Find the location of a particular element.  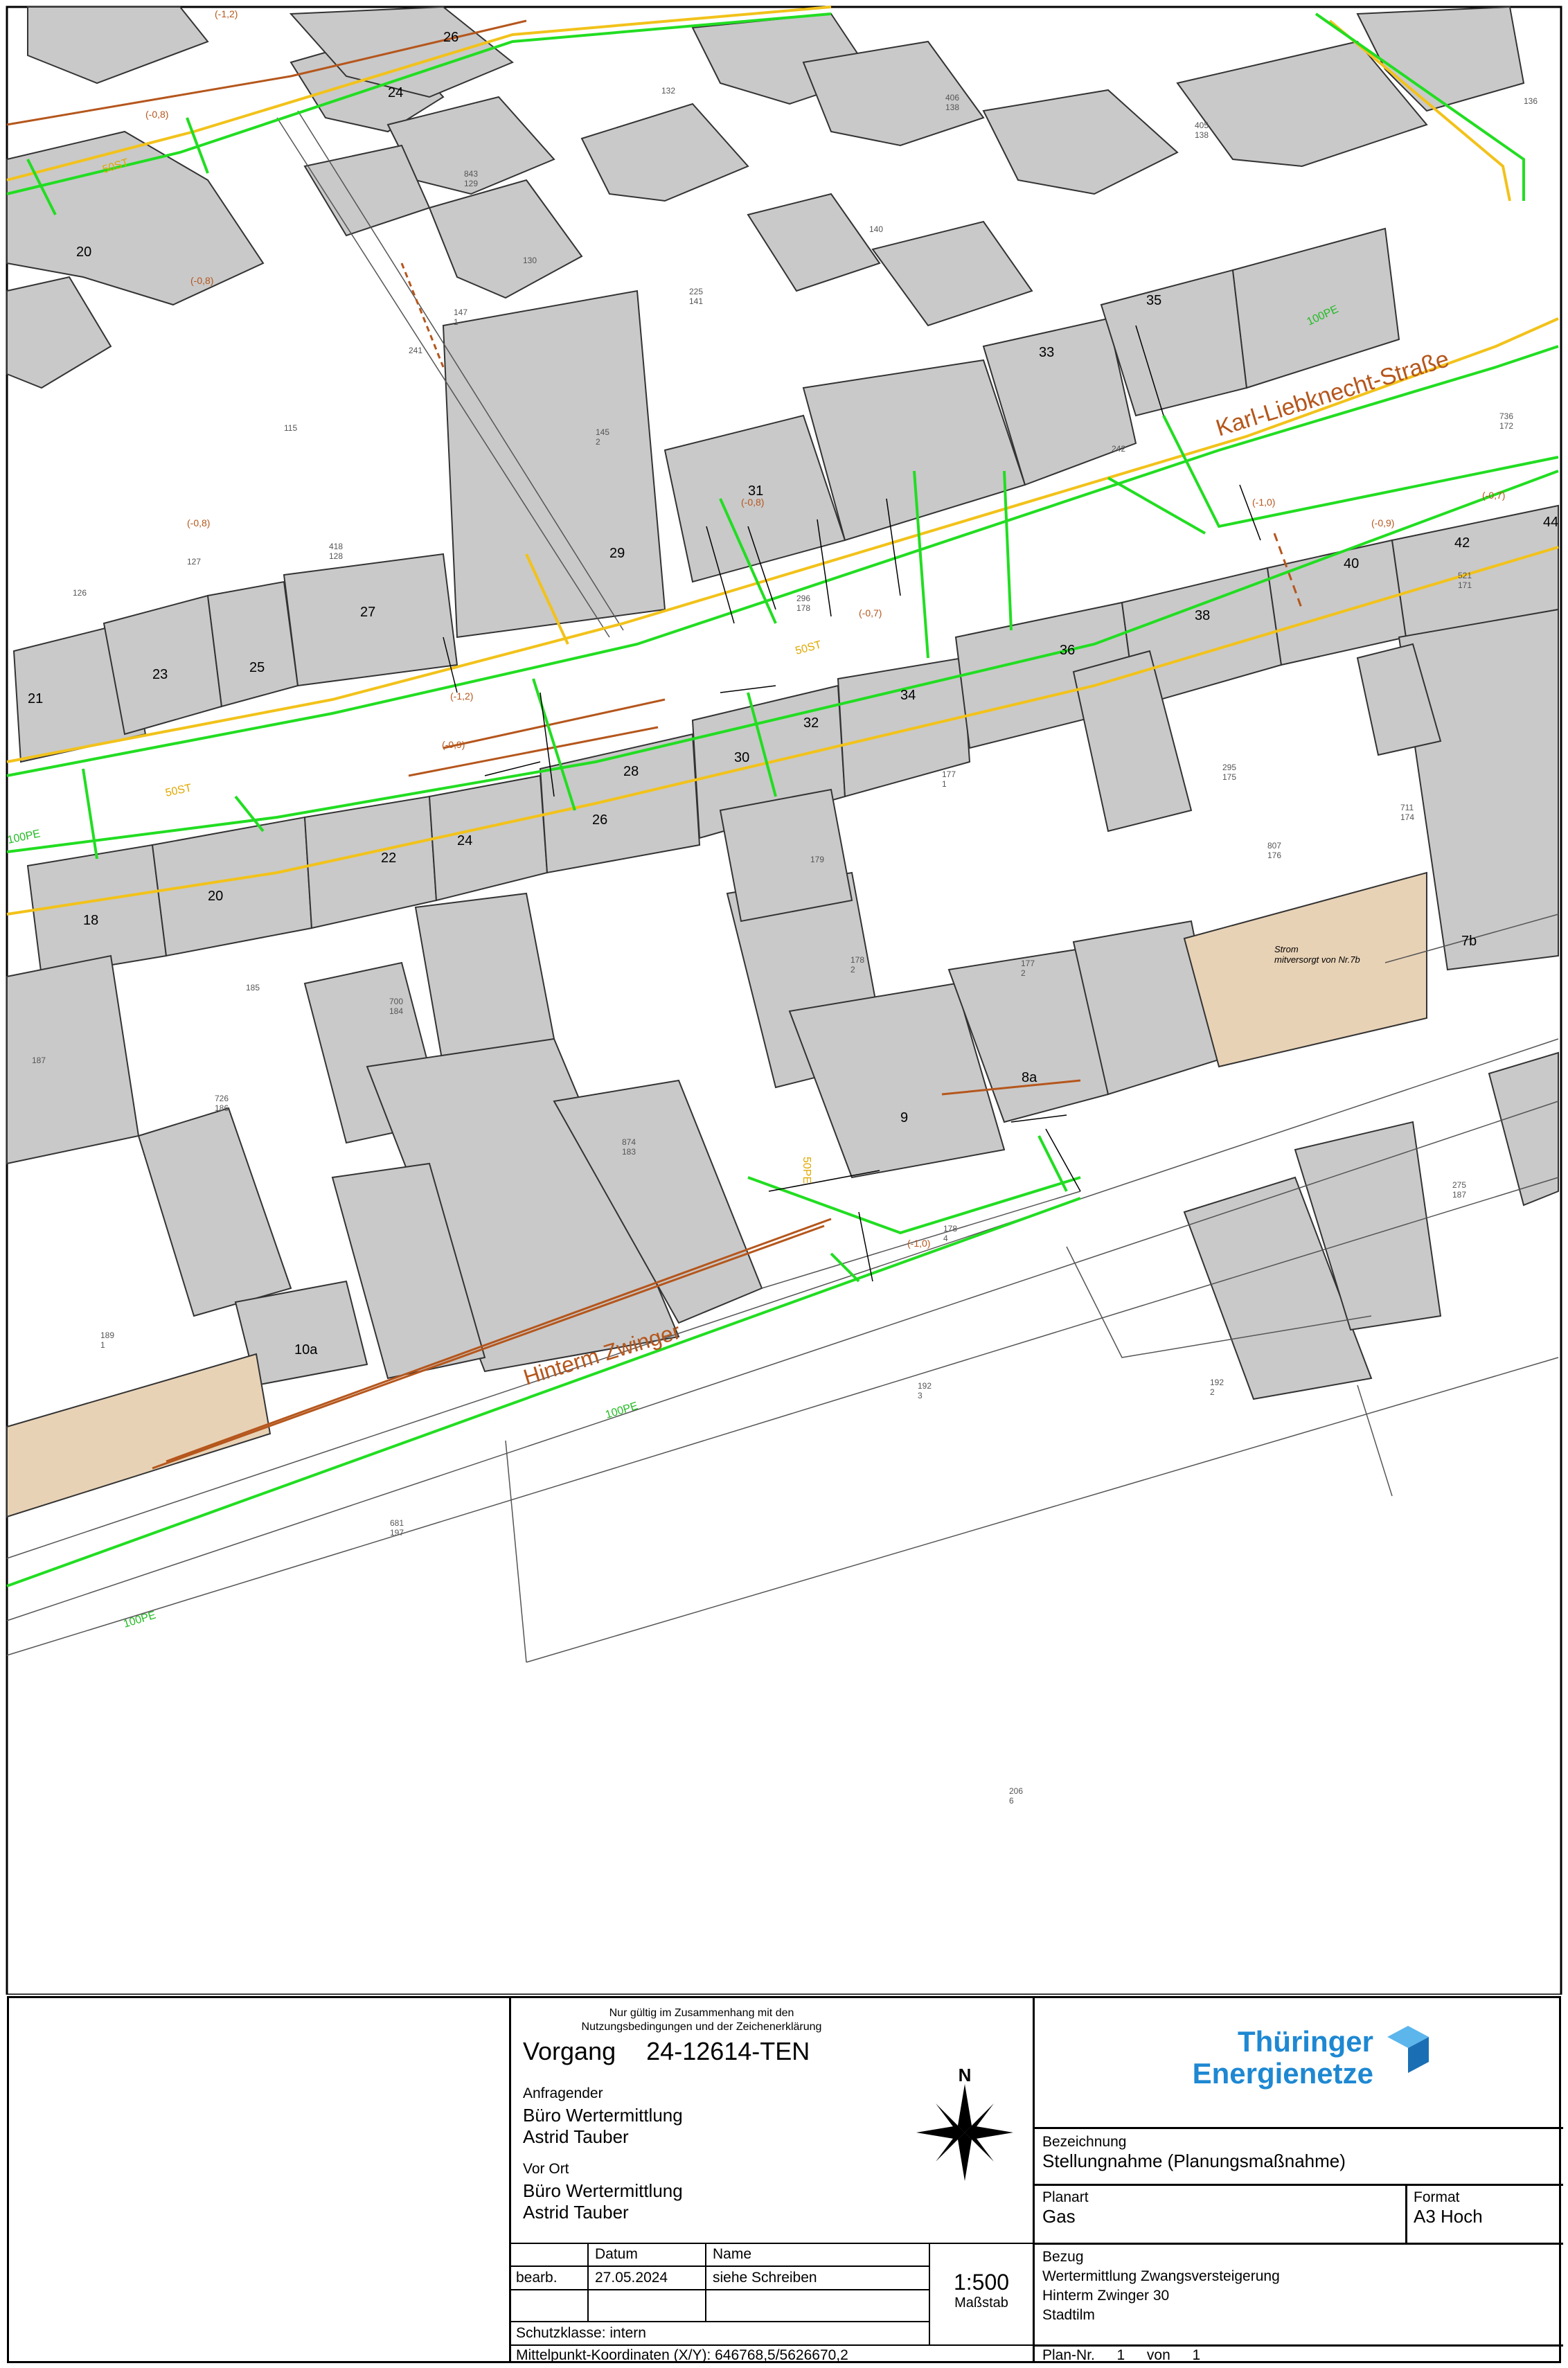

plannr-value: 1 is located at coordinates (1121, 2355).